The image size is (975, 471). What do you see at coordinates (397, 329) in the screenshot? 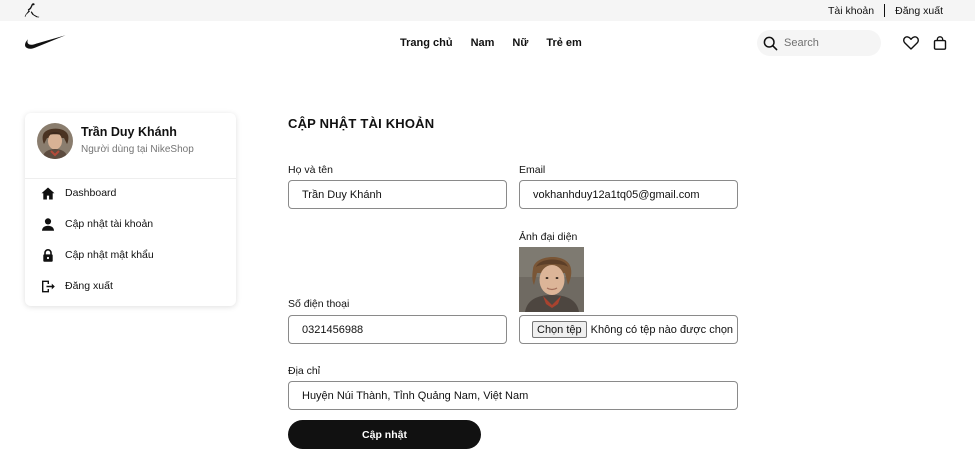
I see `phone-input` at bounding box center [397, 329].